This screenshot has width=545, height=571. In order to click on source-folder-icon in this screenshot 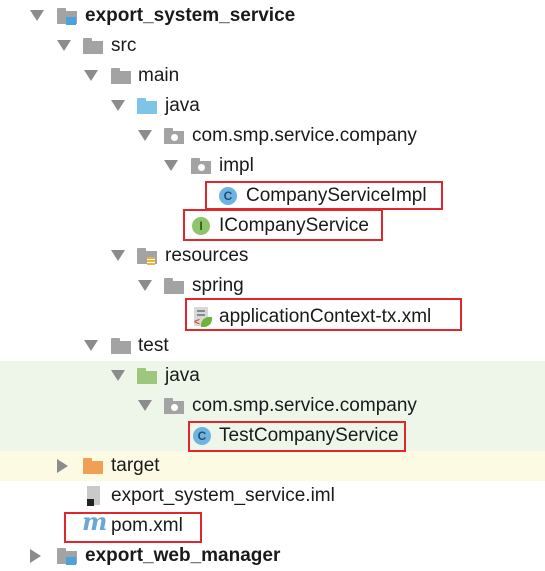, I will do `click(147, 106)`.